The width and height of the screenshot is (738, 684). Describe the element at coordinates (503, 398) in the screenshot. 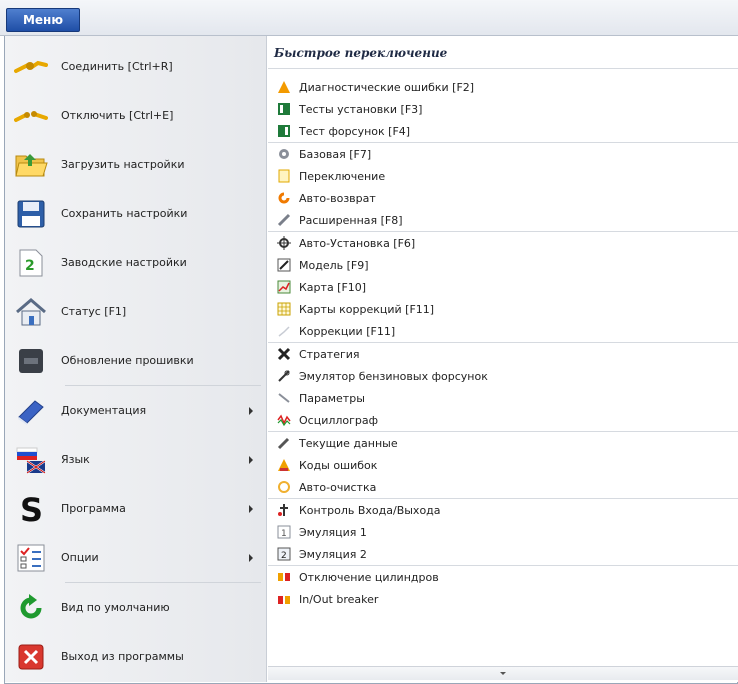

I see `qs-item-parameters: Параметры` at that location.